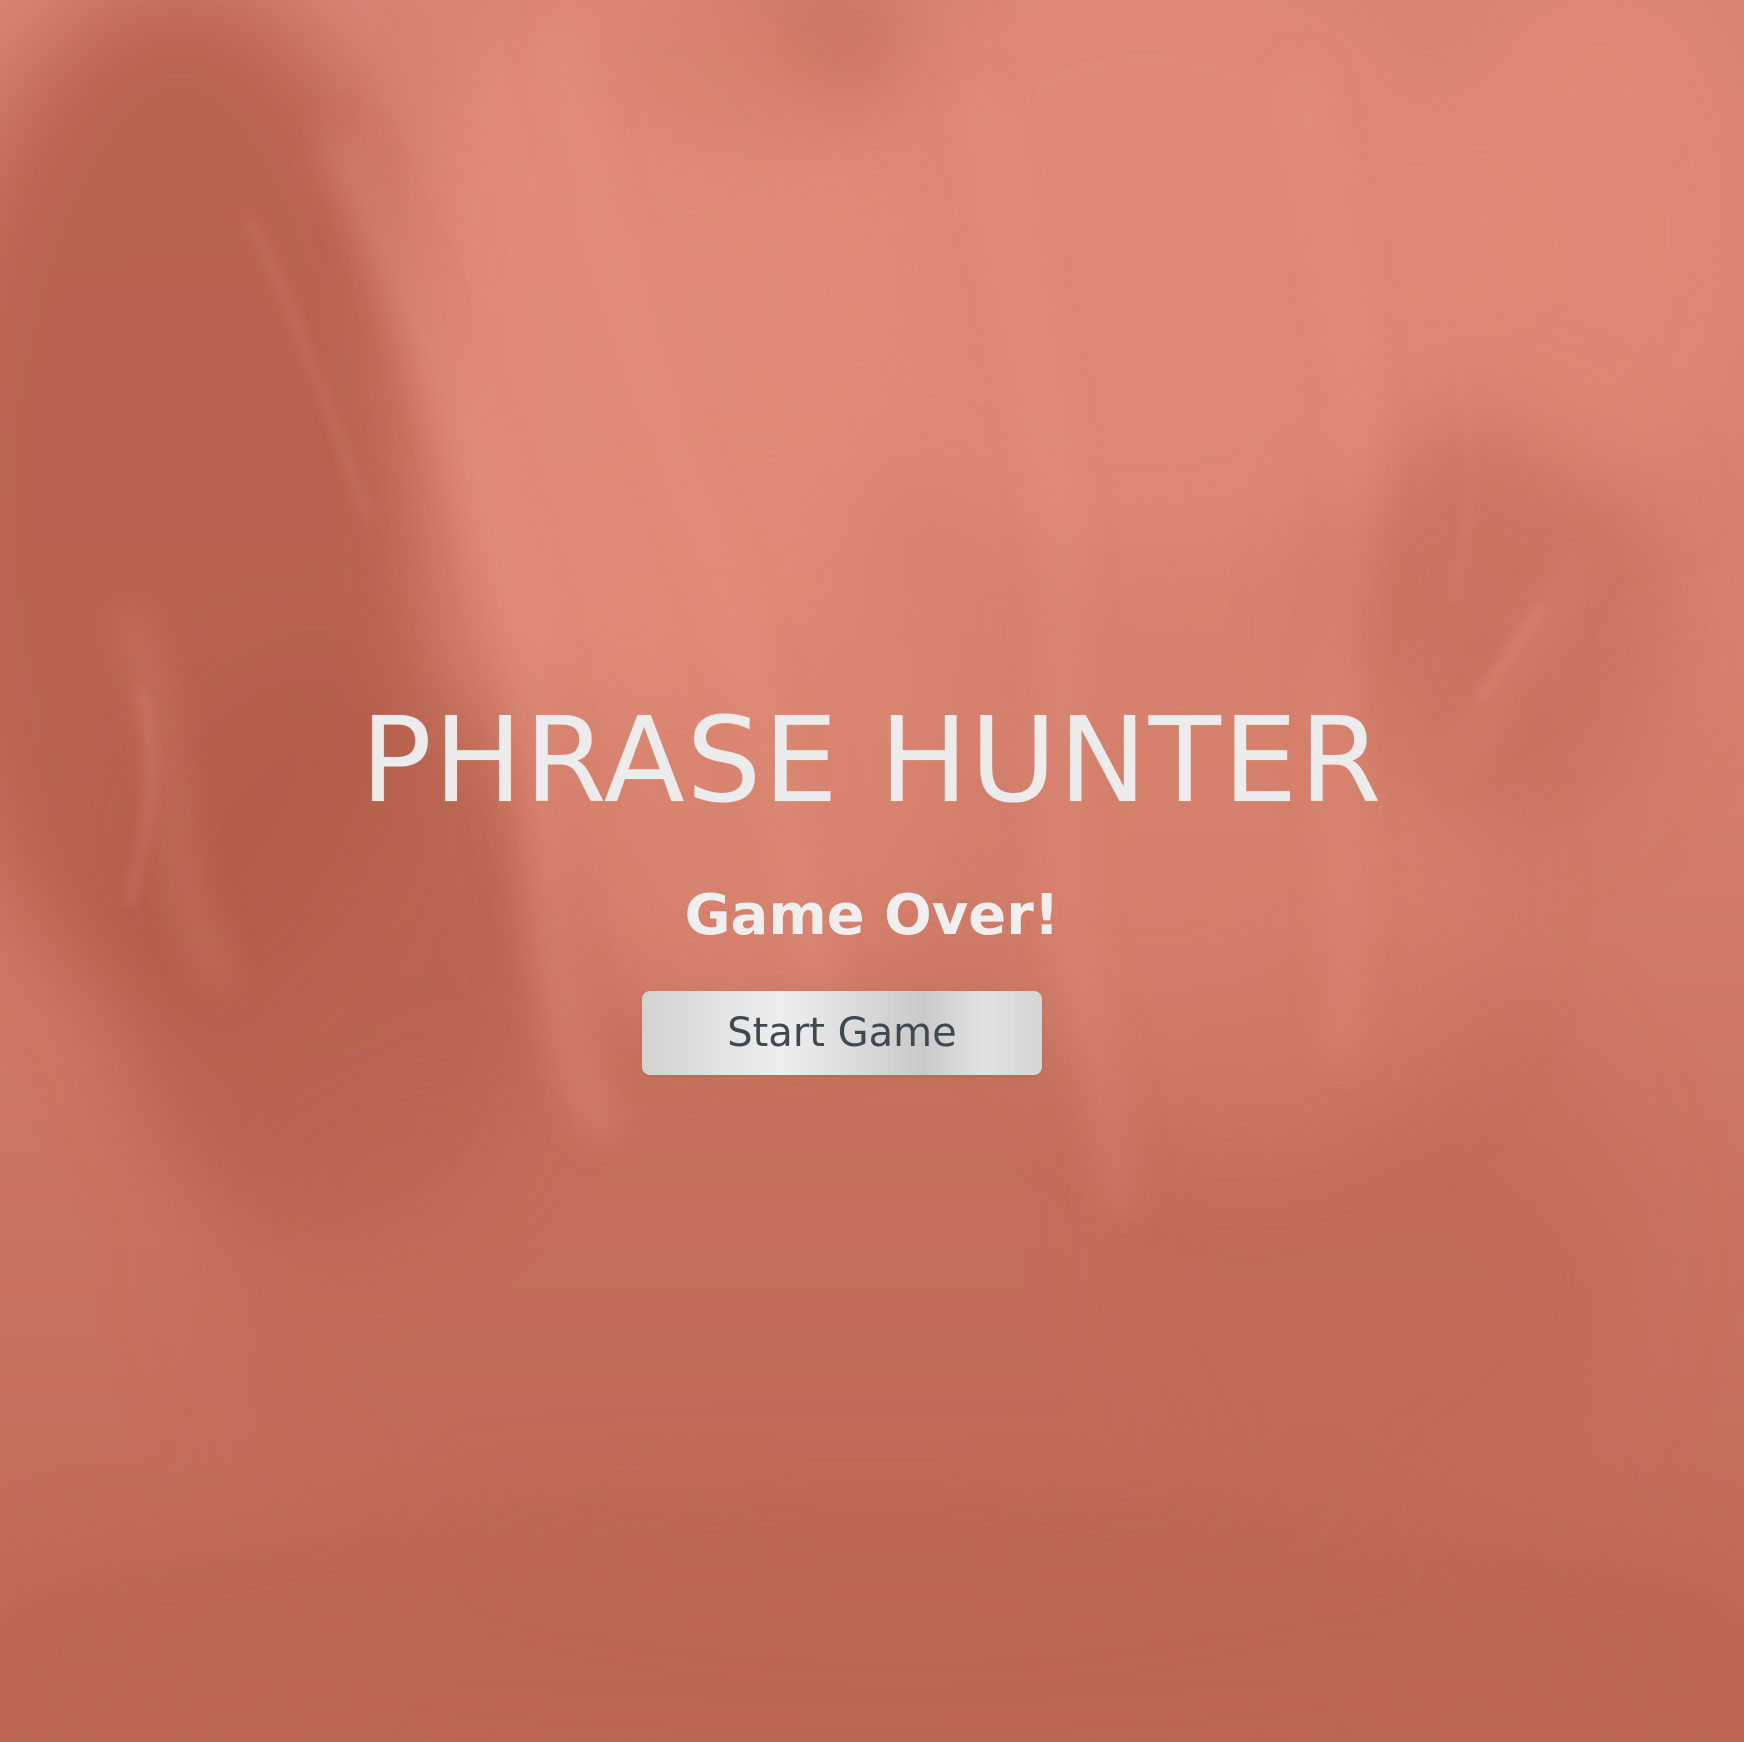 This screenshot has height=1742, width=1744. Describe the element at coordinates (842, 1033) in the screenshot. I see `start-game-button: Start Game` at that location.